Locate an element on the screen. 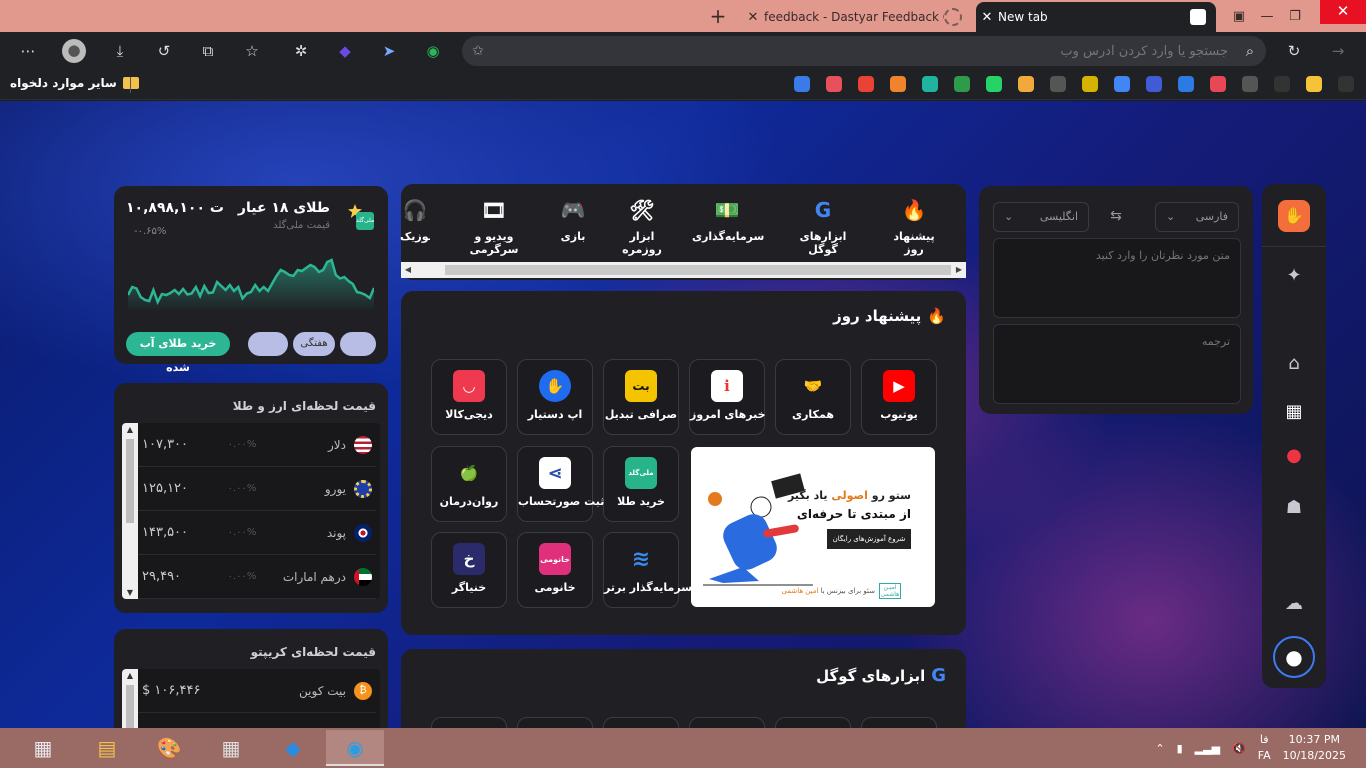  translate-input is located at coordinates (1117, 278).